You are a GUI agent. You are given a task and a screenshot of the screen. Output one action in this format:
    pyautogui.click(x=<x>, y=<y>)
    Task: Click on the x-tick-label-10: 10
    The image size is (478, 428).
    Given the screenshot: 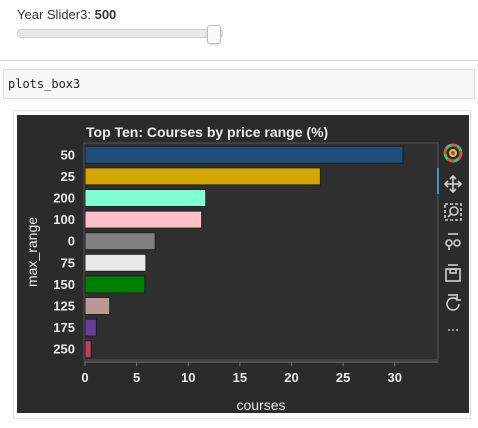 What is the action you would take?
    pyautogui.click(x=188, y=377)
    